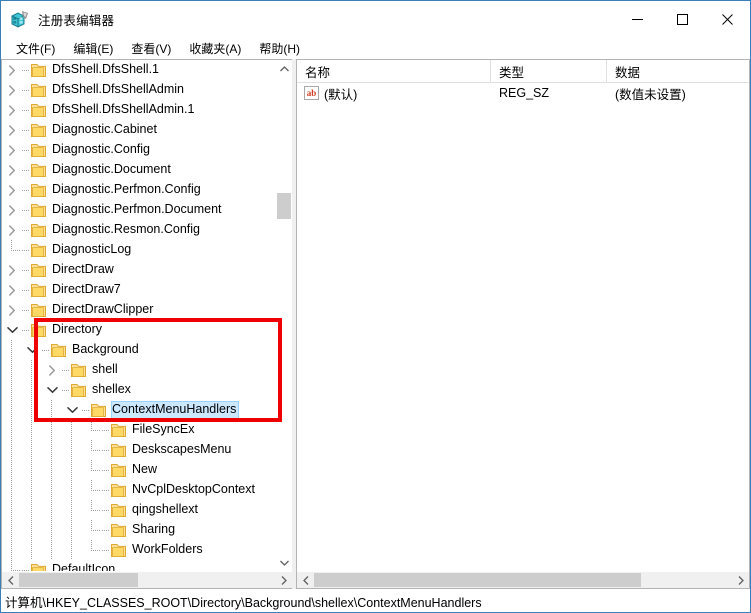 This screenshot has height=613, width=751. Describe the element at coordinates (279, 48) in the screenshot. I see `menu-help: 帮助(H)` at that location.